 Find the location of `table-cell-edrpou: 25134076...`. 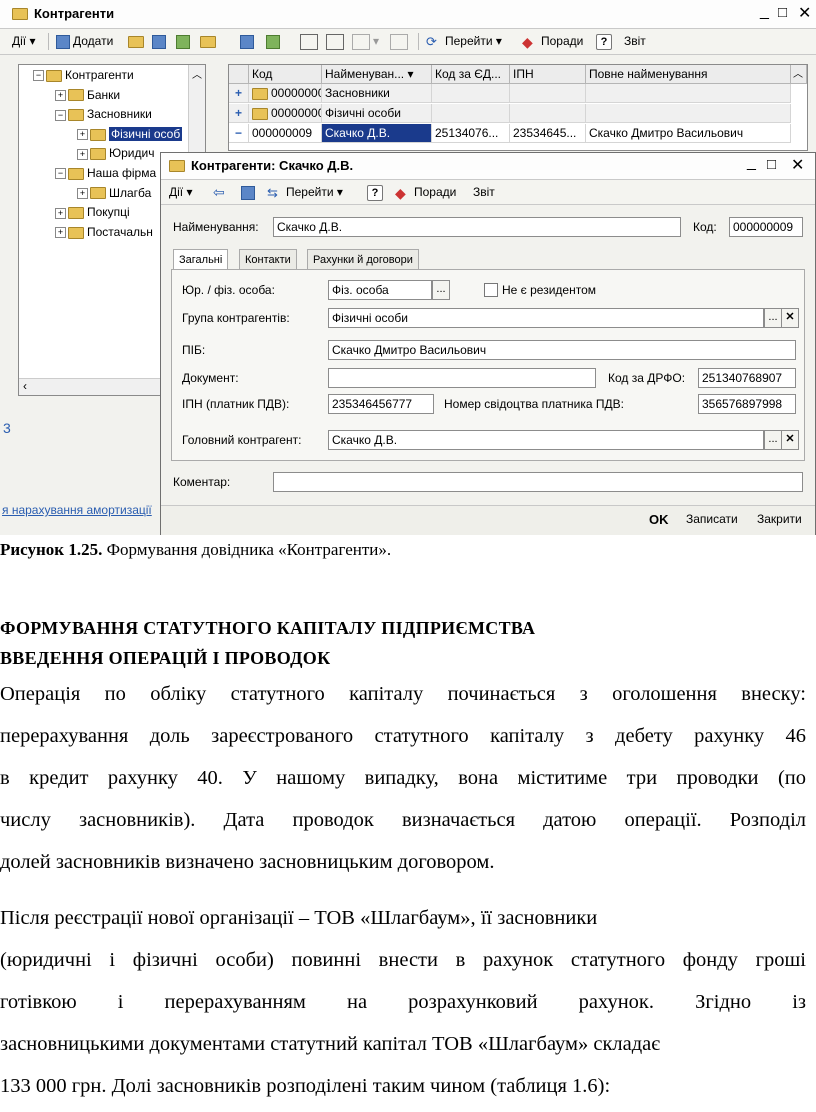

table-cell-edrpou: 25134076... is located at coordinates (471, 133).